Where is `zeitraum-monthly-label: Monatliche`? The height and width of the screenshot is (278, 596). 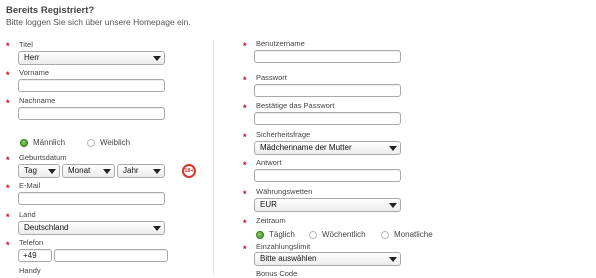
zeitraum-monthly-label: Monatliche is located at coordinates (413, 234).